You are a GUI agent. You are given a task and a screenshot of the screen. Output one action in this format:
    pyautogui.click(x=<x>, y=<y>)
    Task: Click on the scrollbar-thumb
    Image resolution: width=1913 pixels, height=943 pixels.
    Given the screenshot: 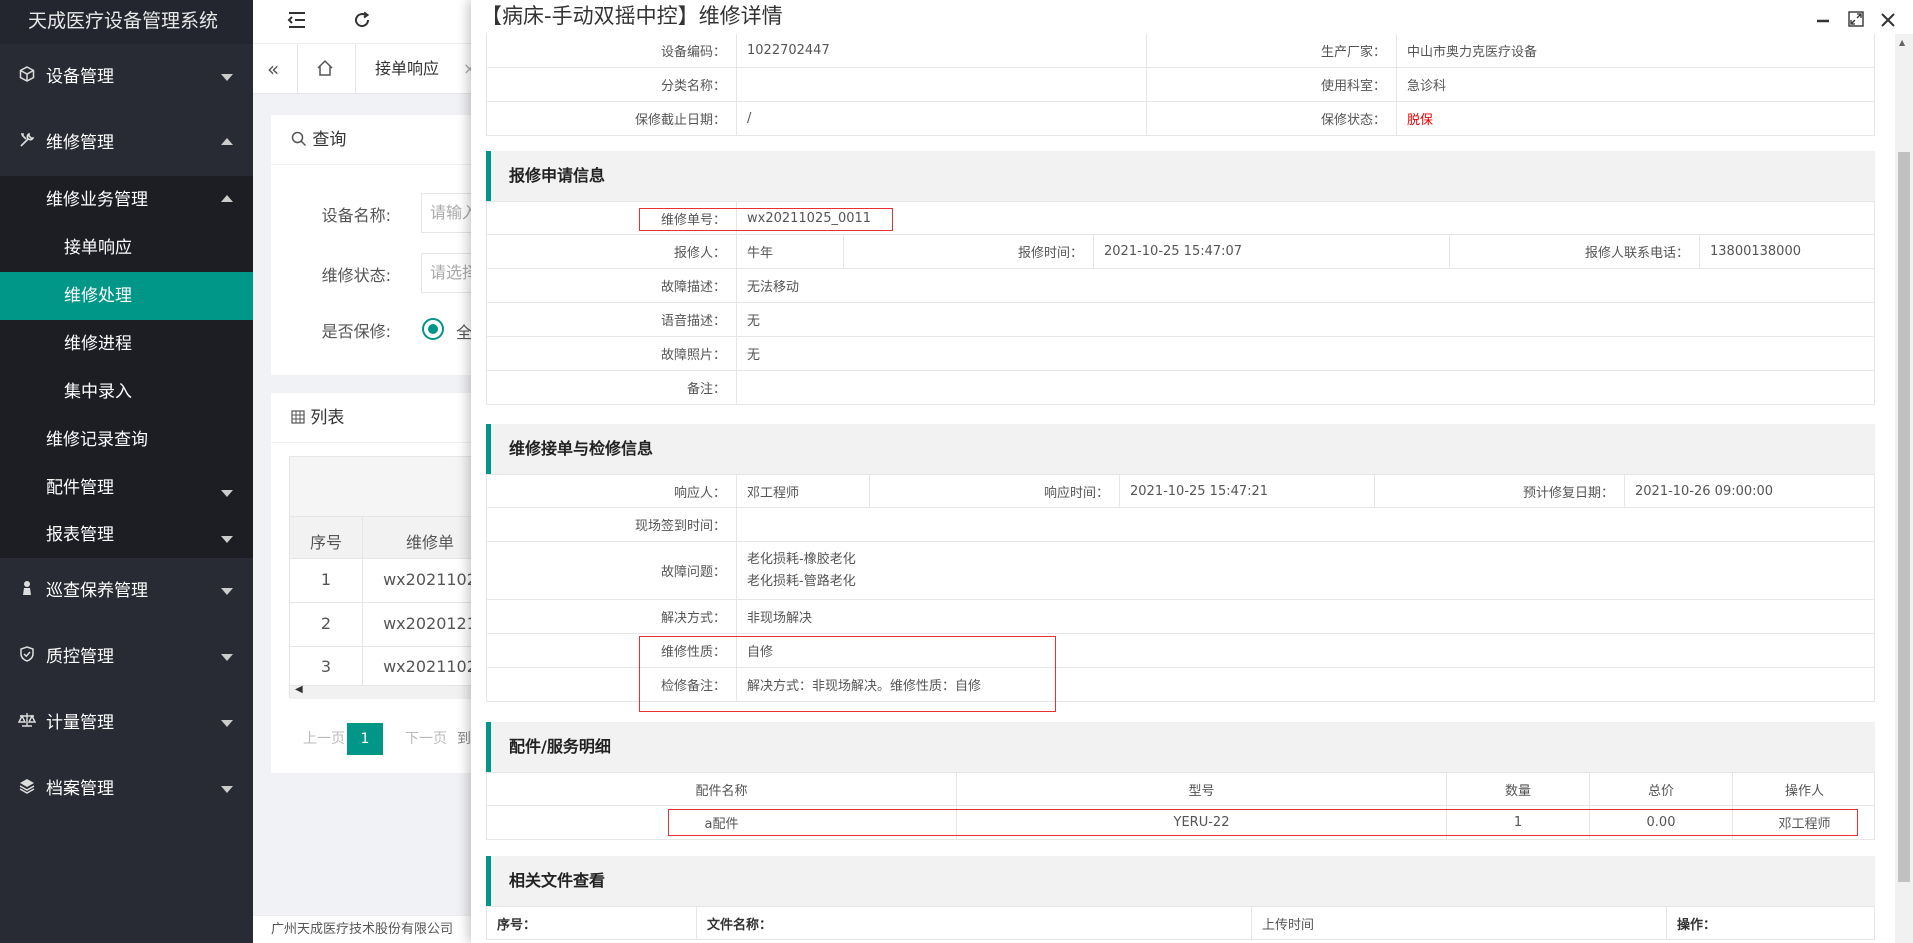 What is the action you would take?
    pyautogui.click(x=1904, y=517)
    